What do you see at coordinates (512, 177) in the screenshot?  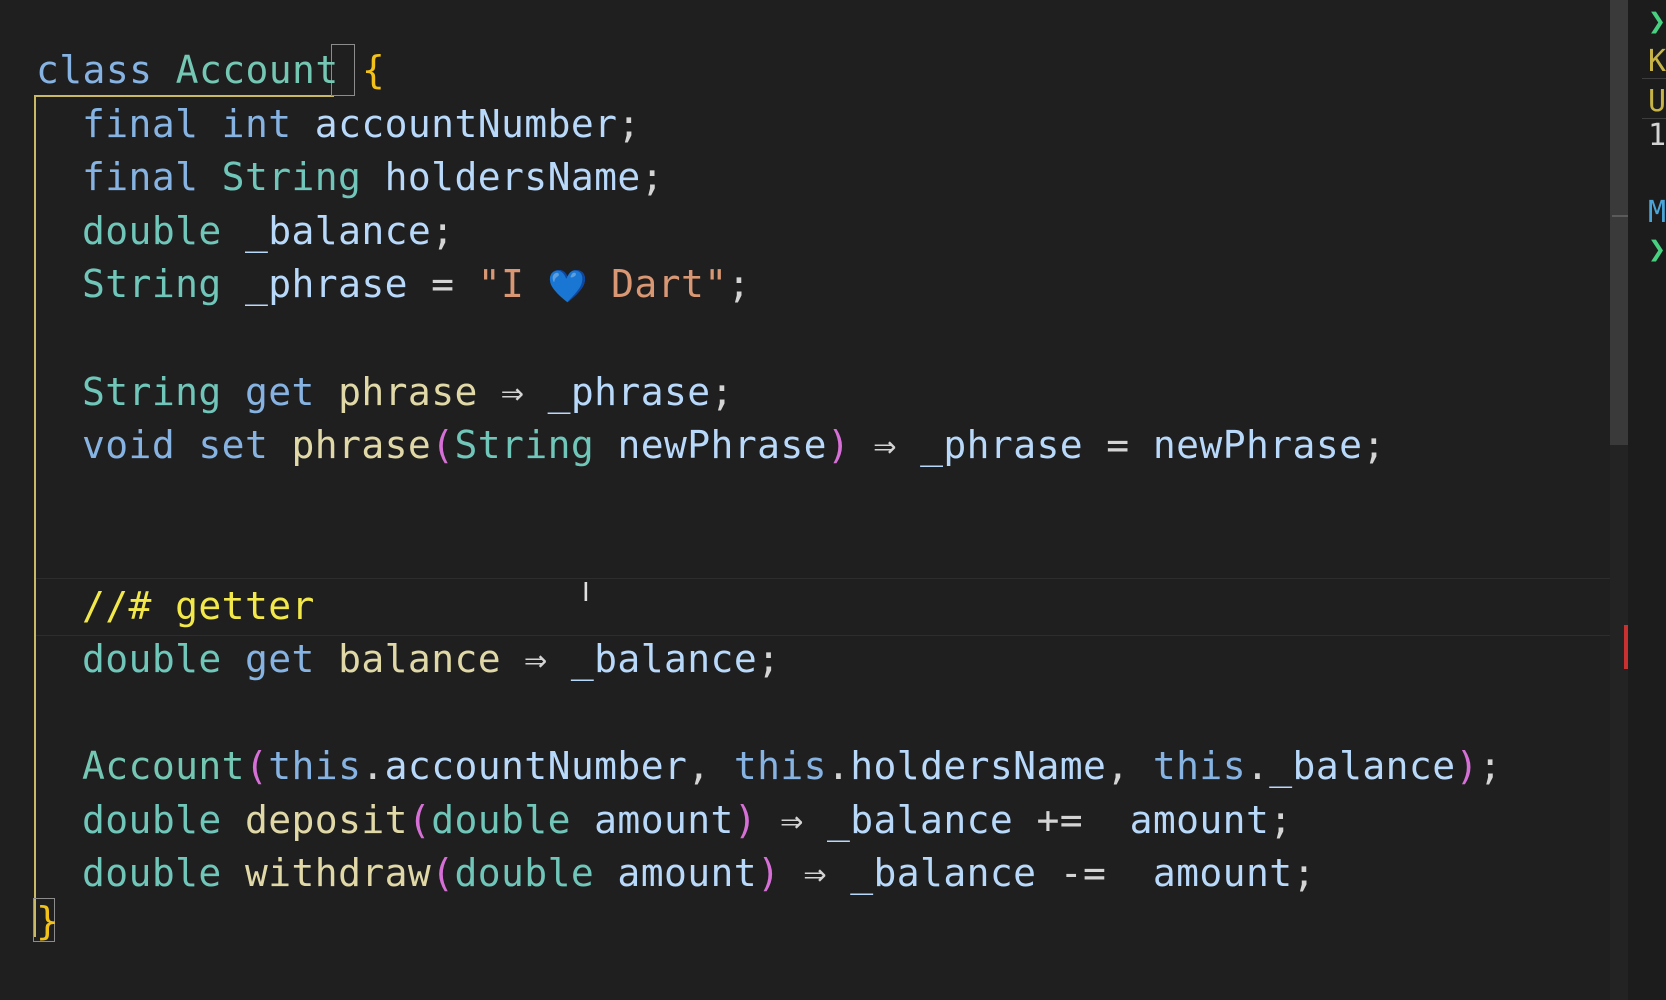 I see `code-token: holdersName` at bounding box center [512, 177].